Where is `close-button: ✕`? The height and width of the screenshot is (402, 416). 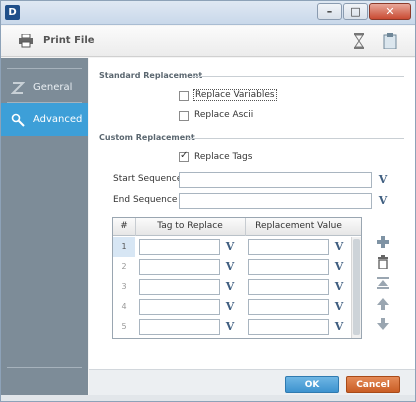
close-button: ✕ is located at coordinates (390, 11).